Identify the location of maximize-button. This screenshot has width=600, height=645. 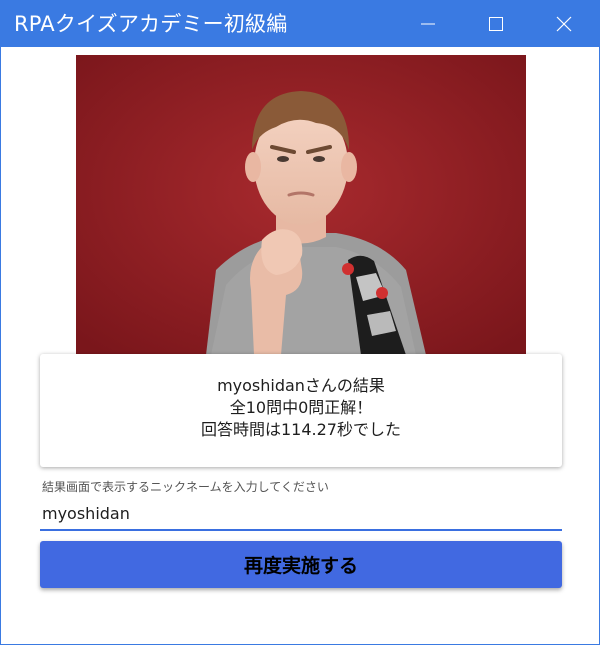
(496, 24).